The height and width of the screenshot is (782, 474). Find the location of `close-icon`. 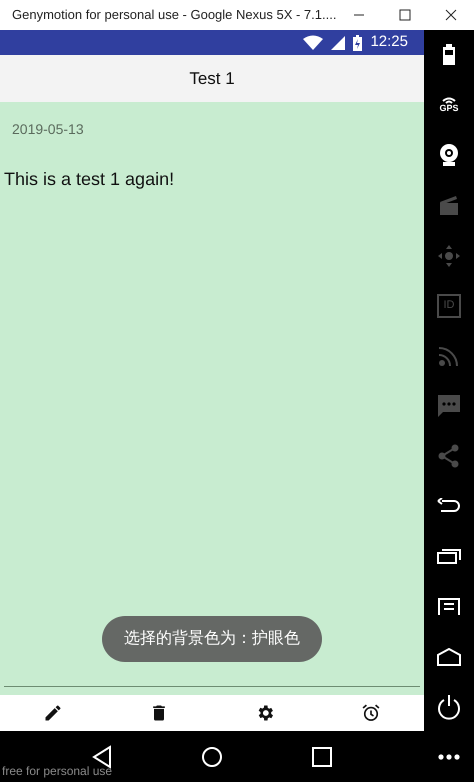

close-icon is located at coordinates (451, 15).